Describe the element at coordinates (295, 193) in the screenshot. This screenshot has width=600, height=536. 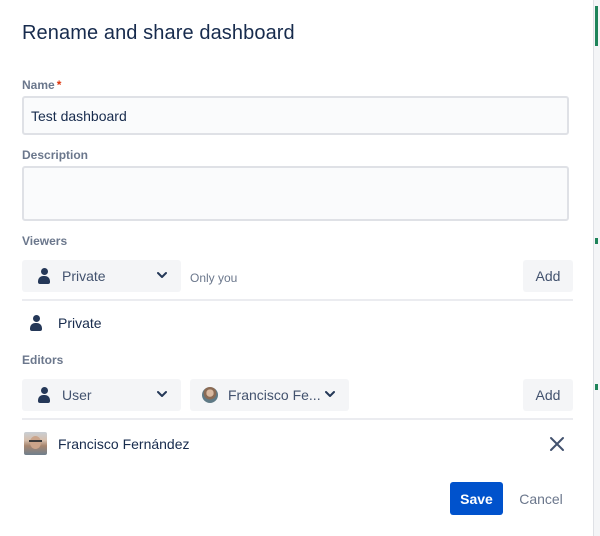
I see `description-textarea` at that location.